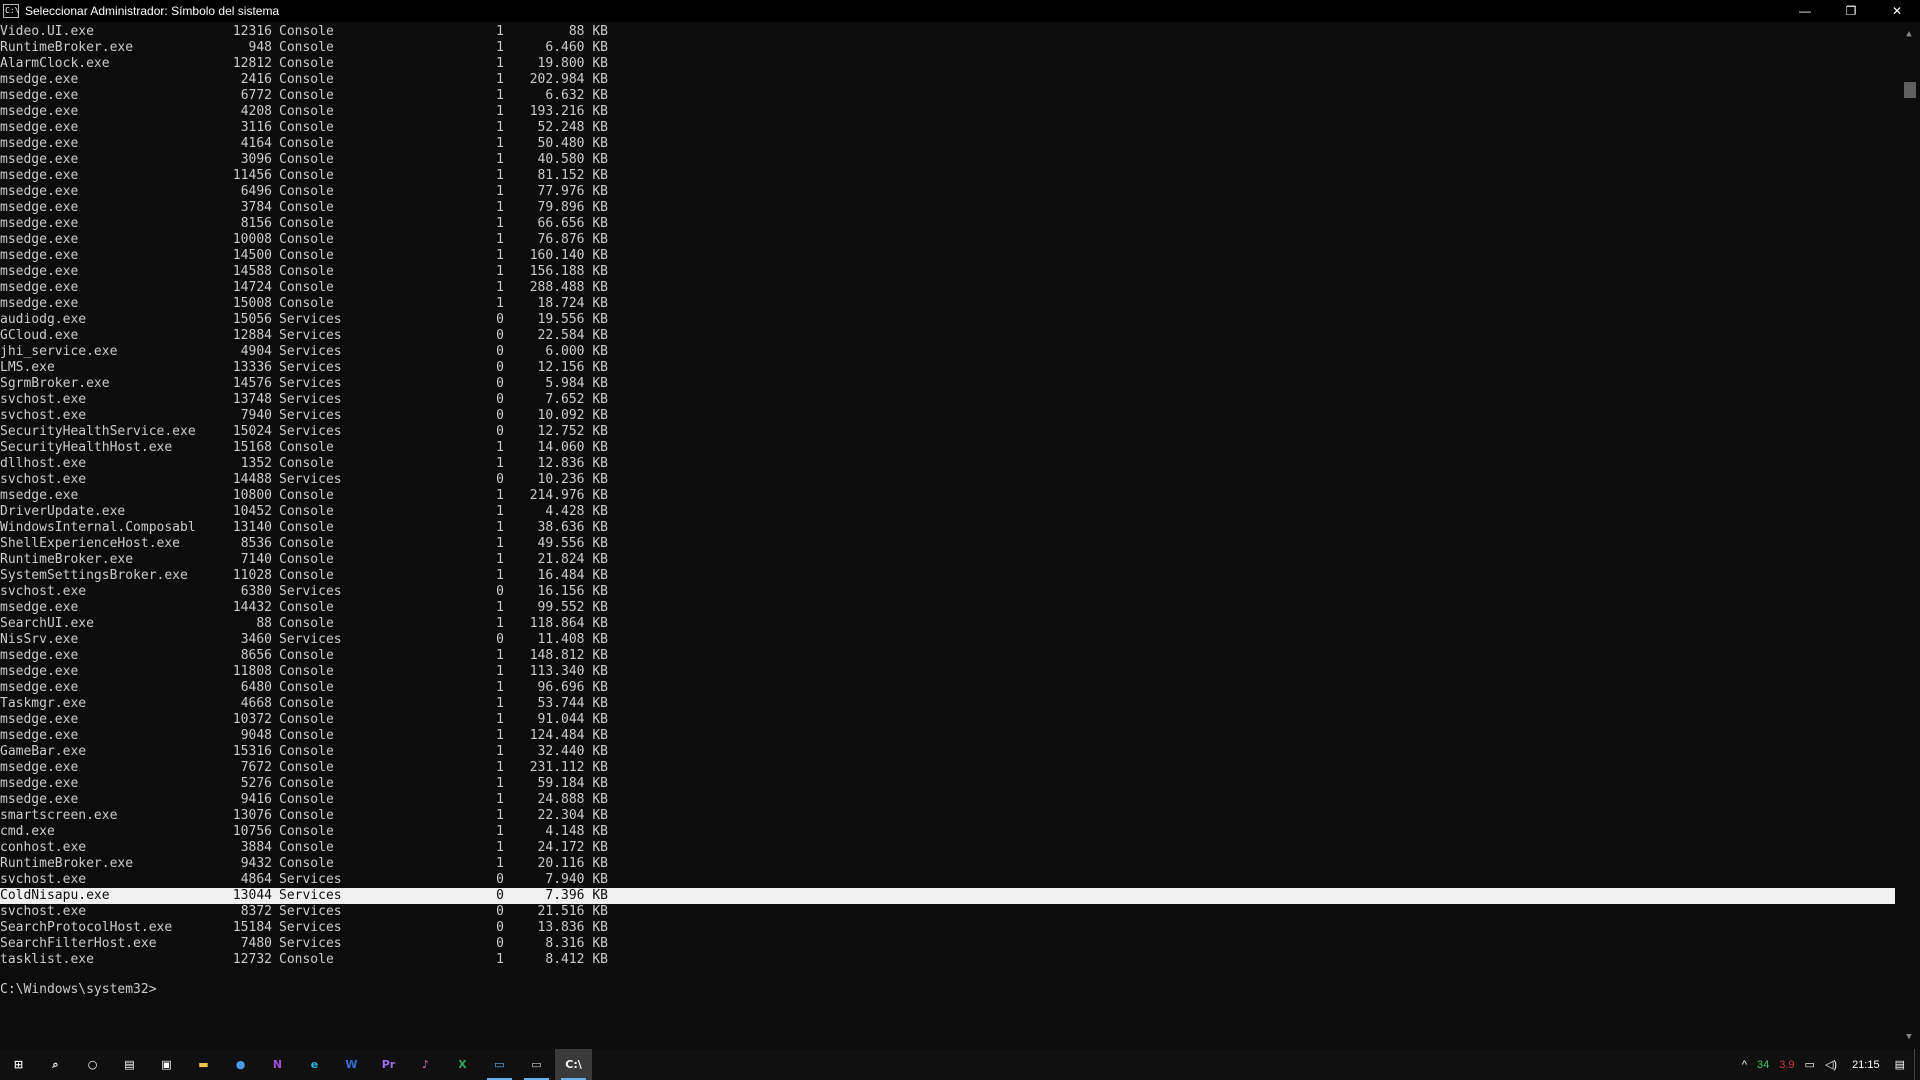 The height and width of the screenshot is (1080, 1920). I want to click on taskbar-button-file-explorer: ▬, so click(203, 1064).